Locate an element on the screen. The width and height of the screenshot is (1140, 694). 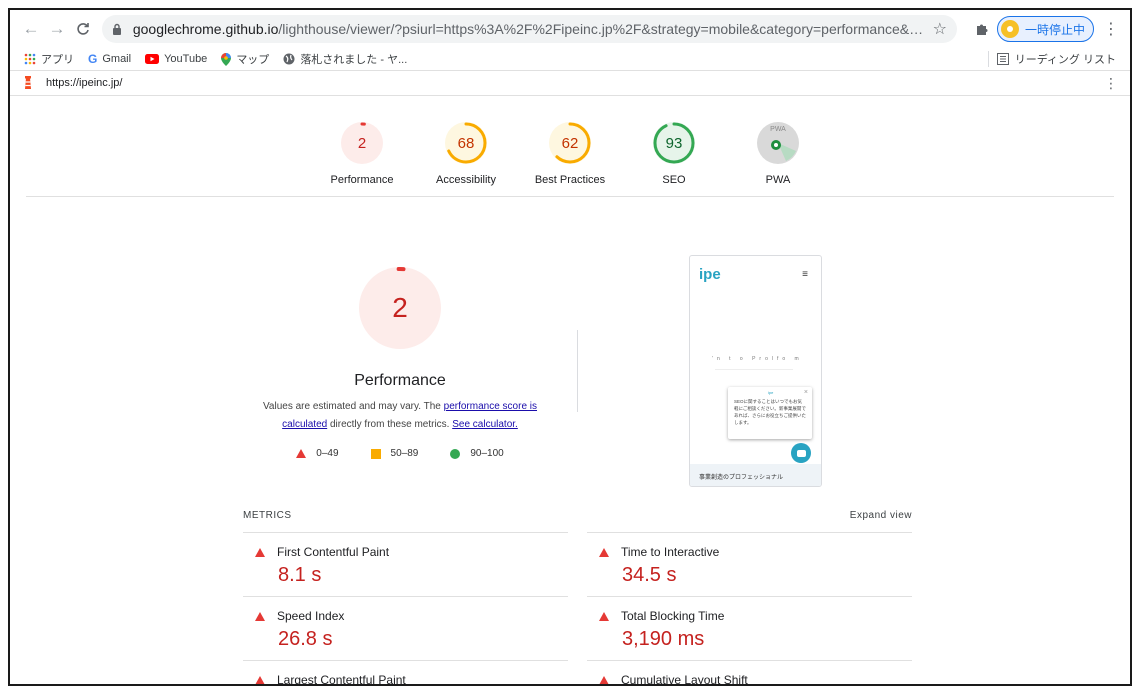
gauge-ring: 93 is located at coordinates (674, 143).